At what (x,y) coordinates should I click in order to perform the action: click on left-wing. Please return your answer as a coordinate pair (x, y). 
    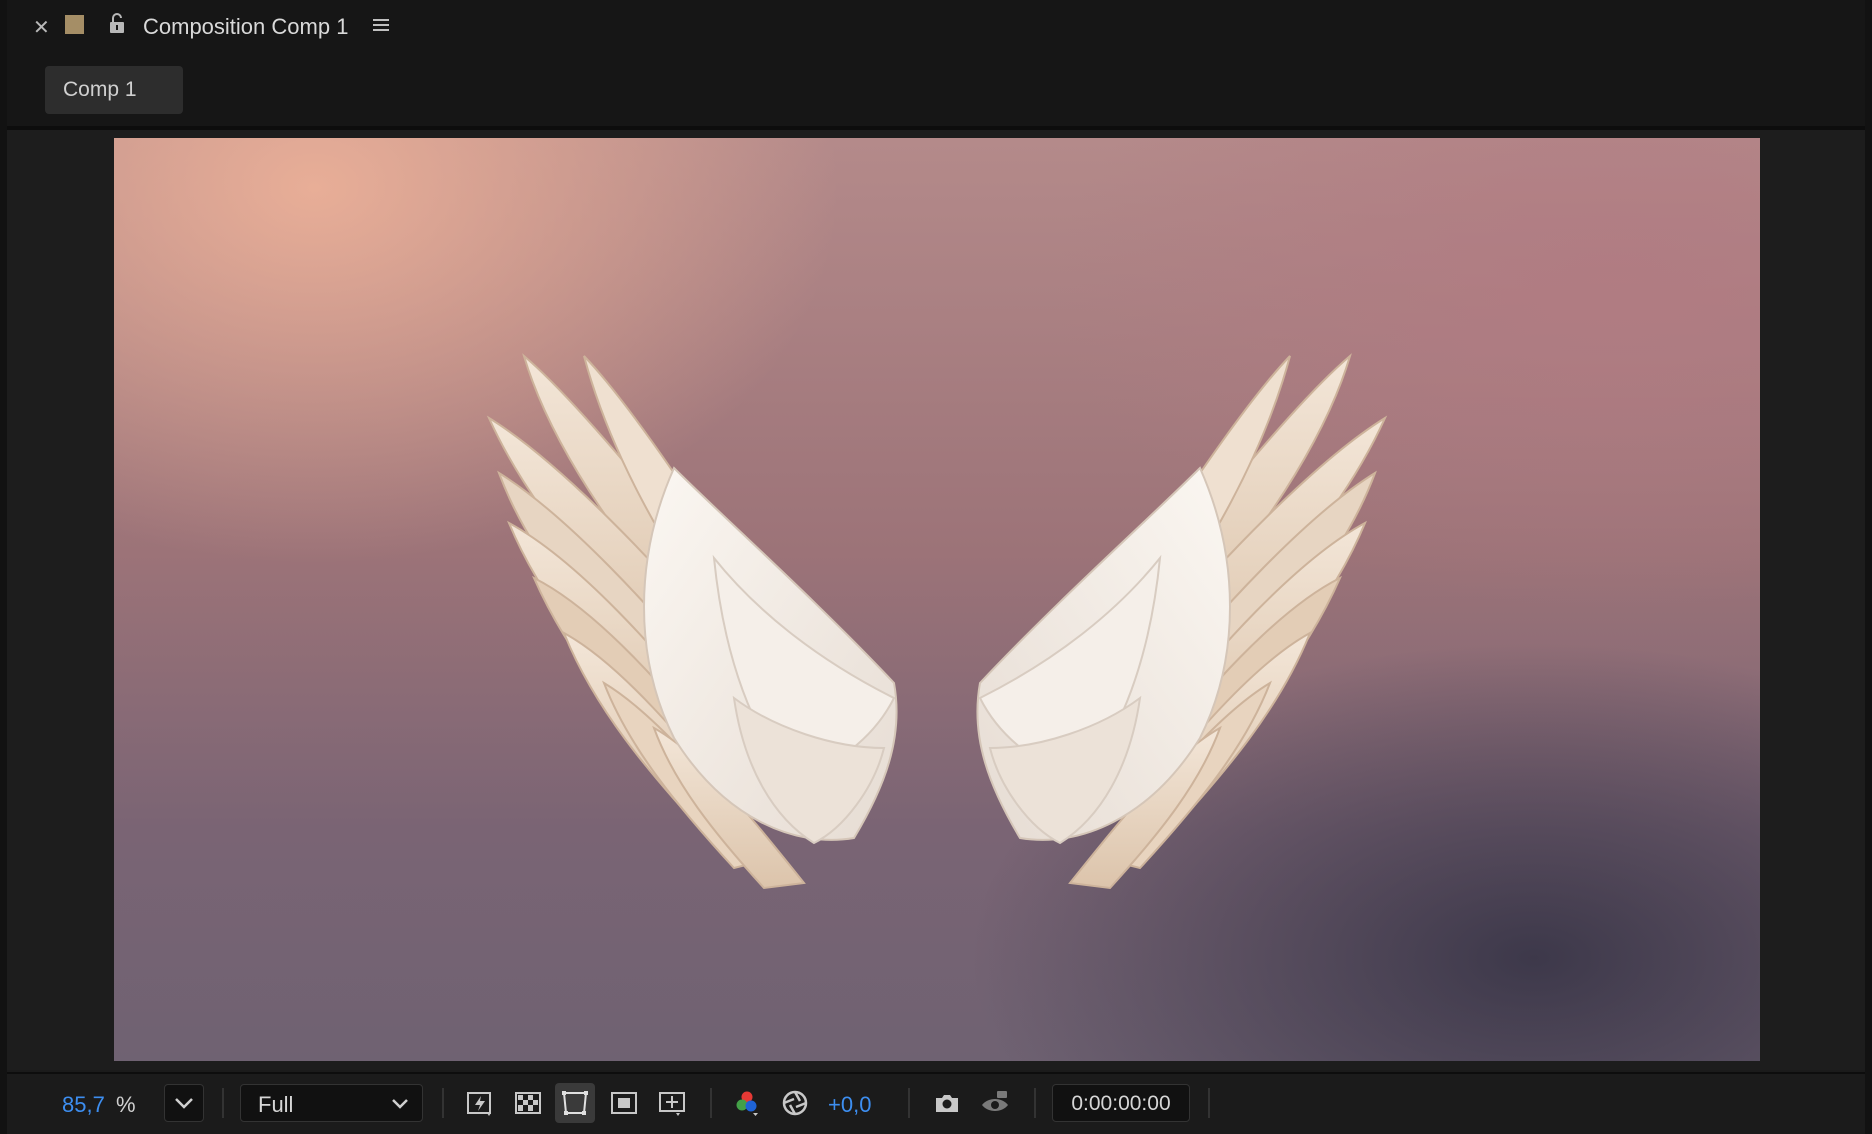
    Looking at the image, I should click on (692, 621).